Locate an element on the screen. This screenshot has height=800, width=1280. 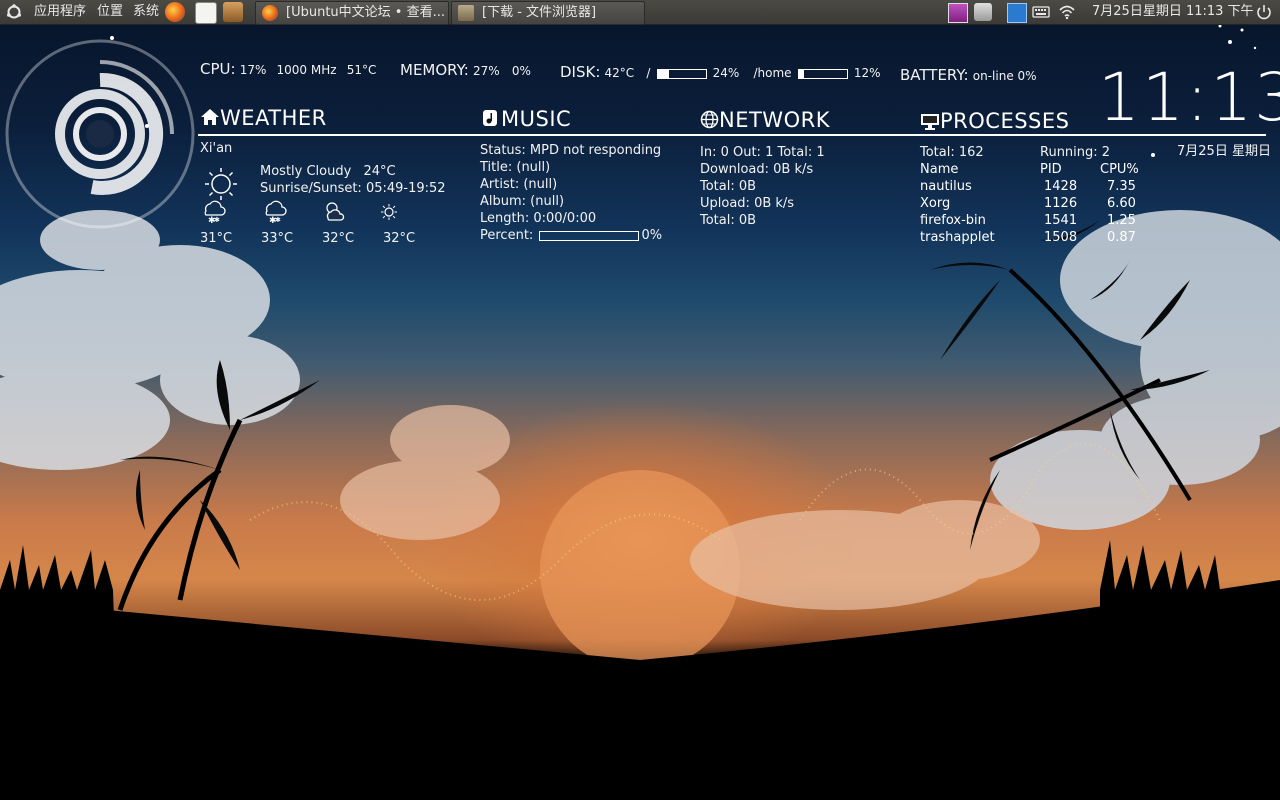
disk-root-percent: 24% is located at coordinates (726, 73).